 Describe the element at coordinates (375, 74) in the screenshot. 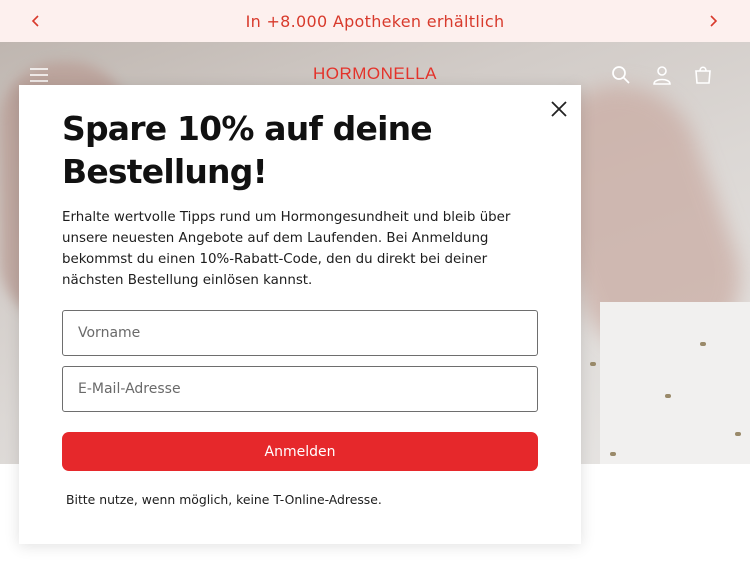

I see `logo: HORMONELLA` at that location.